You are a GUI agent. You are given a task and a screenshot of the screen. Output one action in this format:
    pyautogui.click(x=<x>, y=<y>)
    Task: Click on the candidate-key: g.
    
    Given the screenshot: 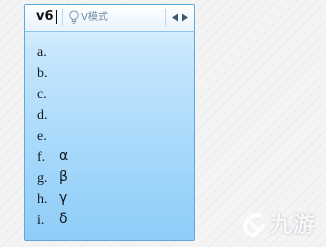 What is the action you would take?
    pyautogui.click(x=42, y=178)
    